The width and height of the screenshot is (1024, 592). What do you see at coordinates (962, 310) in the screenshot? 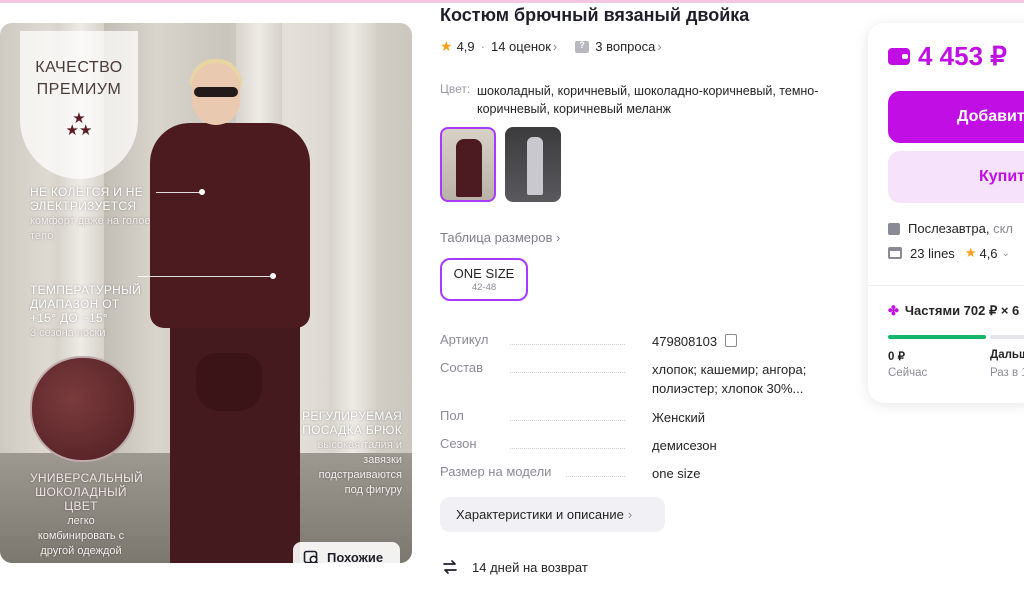
I see `installments-label: Частями 702 ₽ × 6` at bounding box center [962, 310].